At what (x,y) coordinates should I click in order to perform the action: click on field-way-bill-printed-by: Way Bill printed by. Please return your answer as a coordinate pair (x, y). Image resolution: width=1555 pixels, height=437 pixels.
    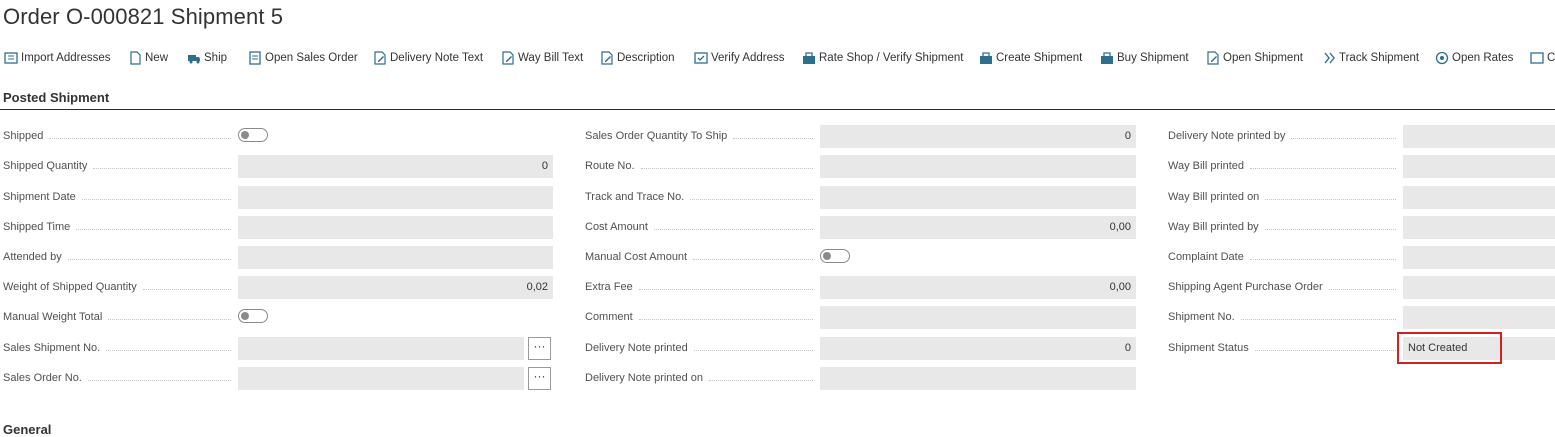
    Looking at the image, I should click on (1361, 227).